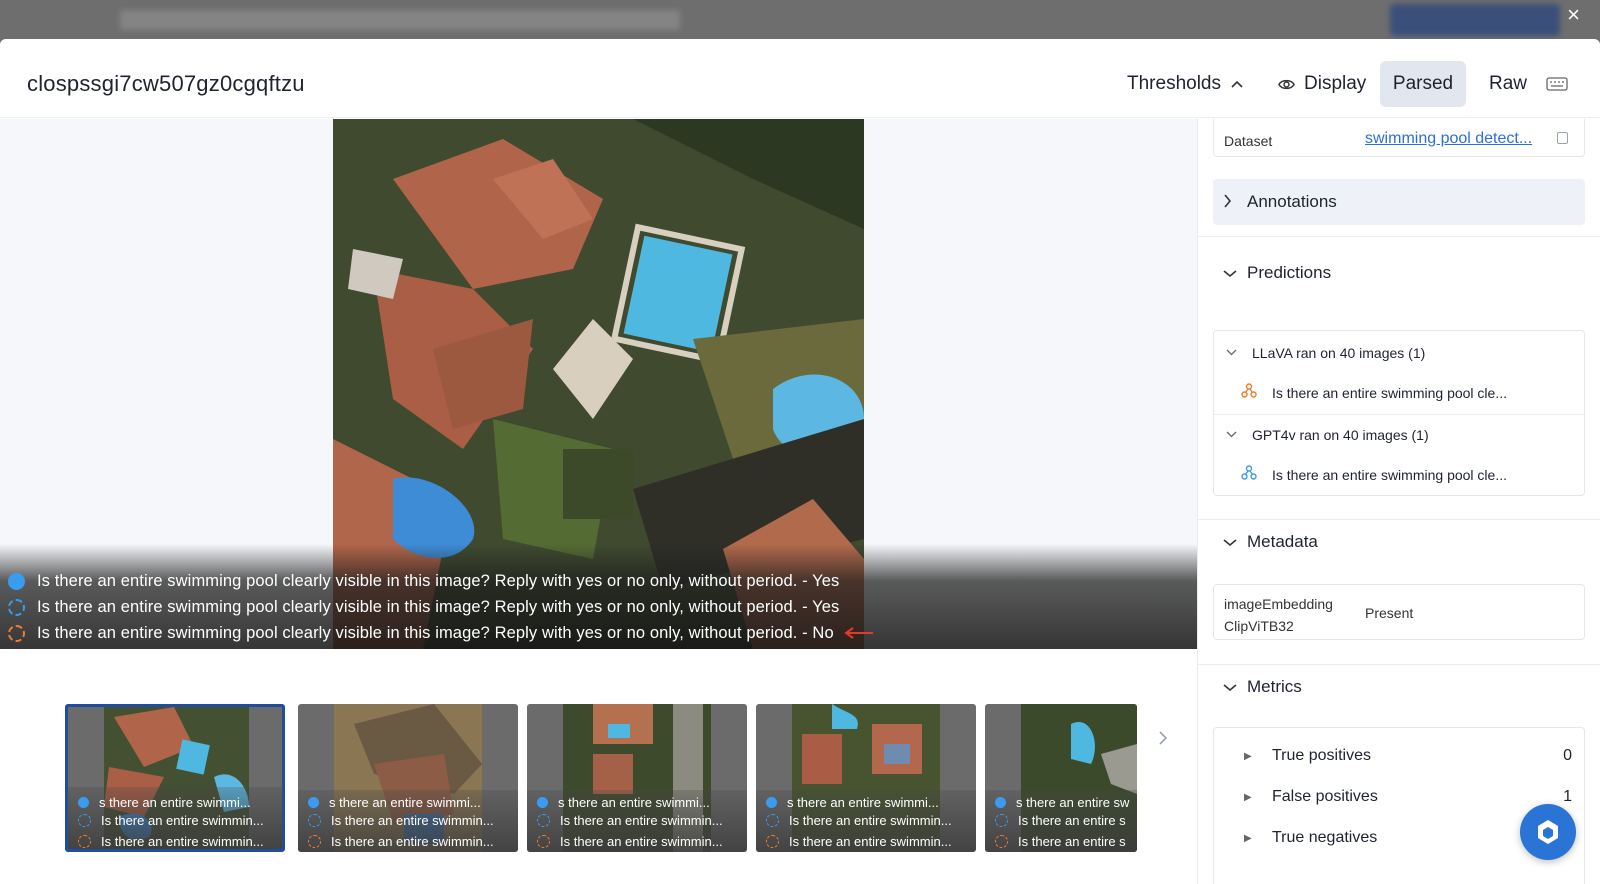  Describe the element at coordinates (1322, 84) in the screenshot. I see `display-button: Display` at that location.